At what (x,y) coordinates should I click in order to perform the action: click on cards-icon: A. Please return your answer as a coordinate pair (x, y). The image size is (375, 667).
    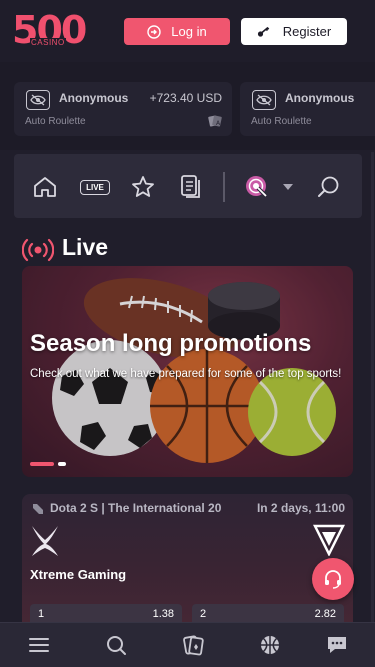
    Looking at the image, I should click on (215, 121).